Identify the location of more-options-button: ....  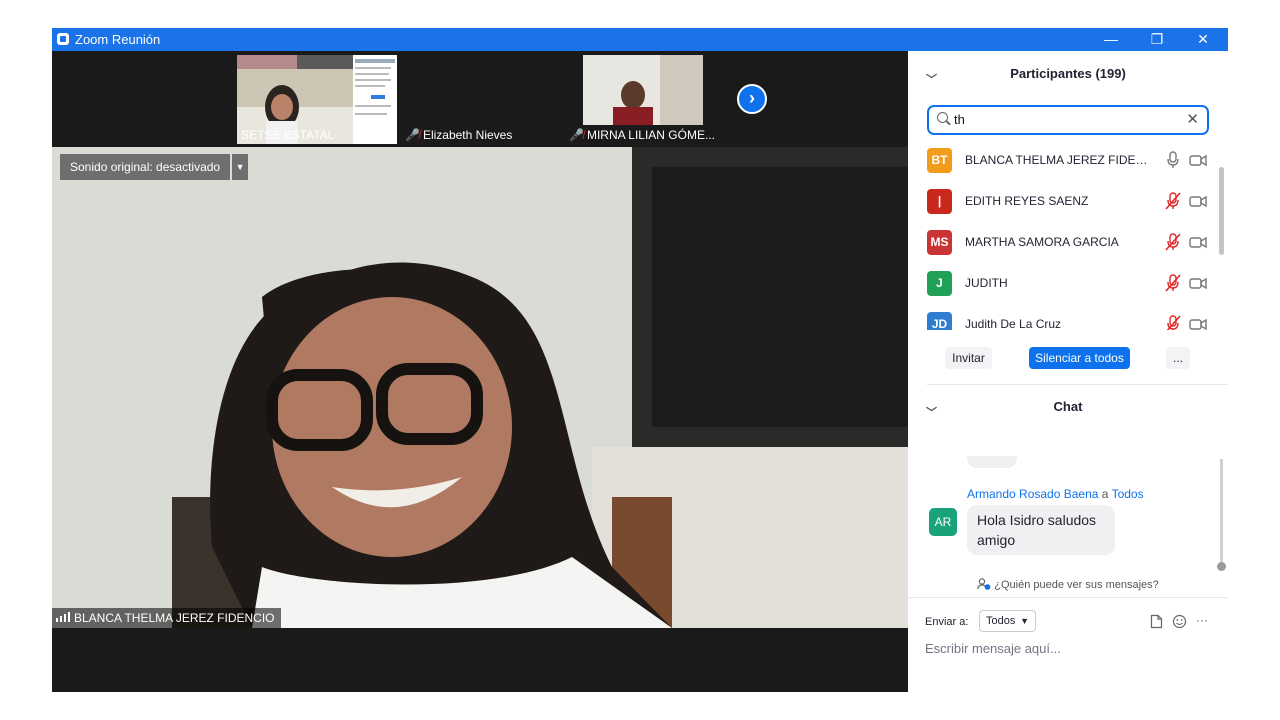
(1178, 358).